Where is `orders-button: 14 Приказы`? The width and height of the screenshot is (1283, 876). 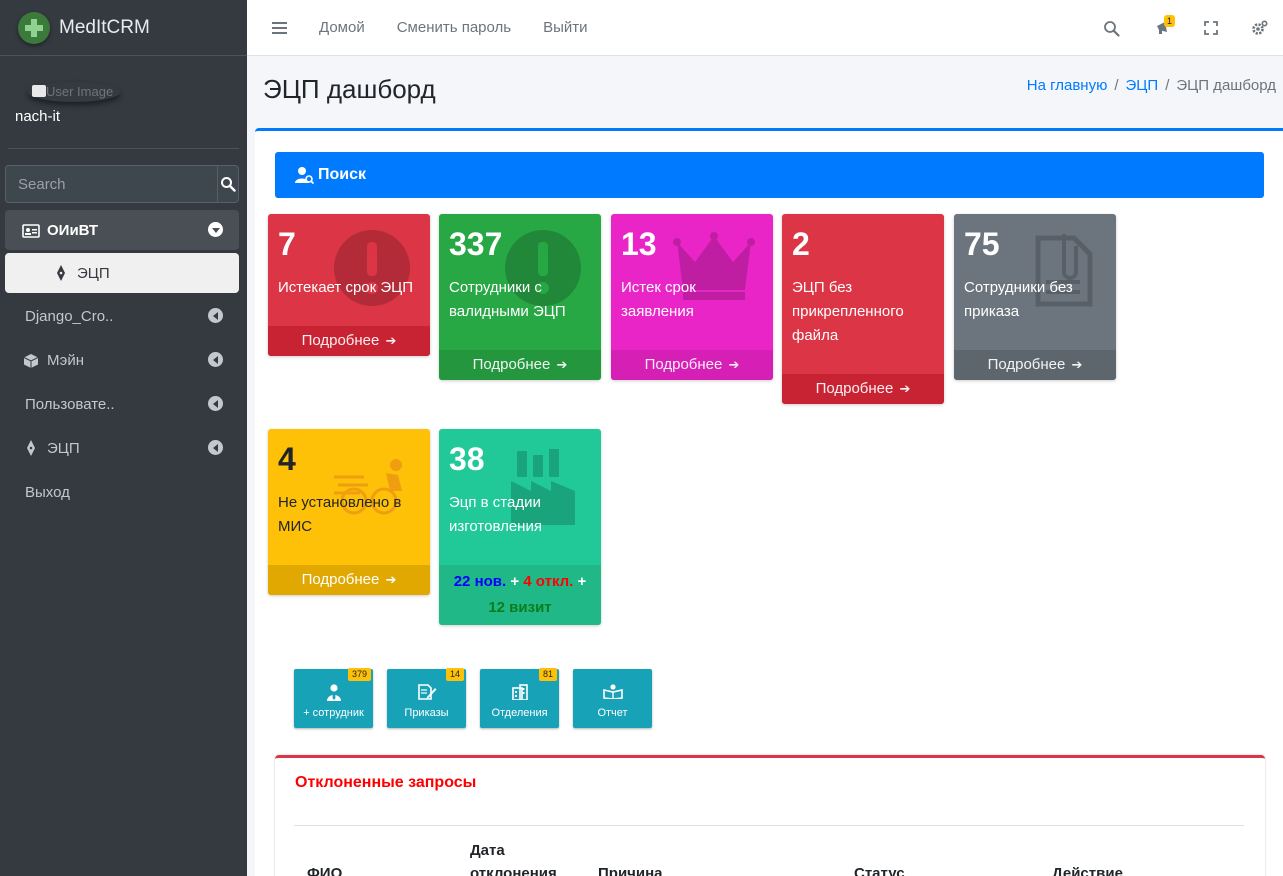
orders-button: 14 Приказы is located at coordinates (426, 698).